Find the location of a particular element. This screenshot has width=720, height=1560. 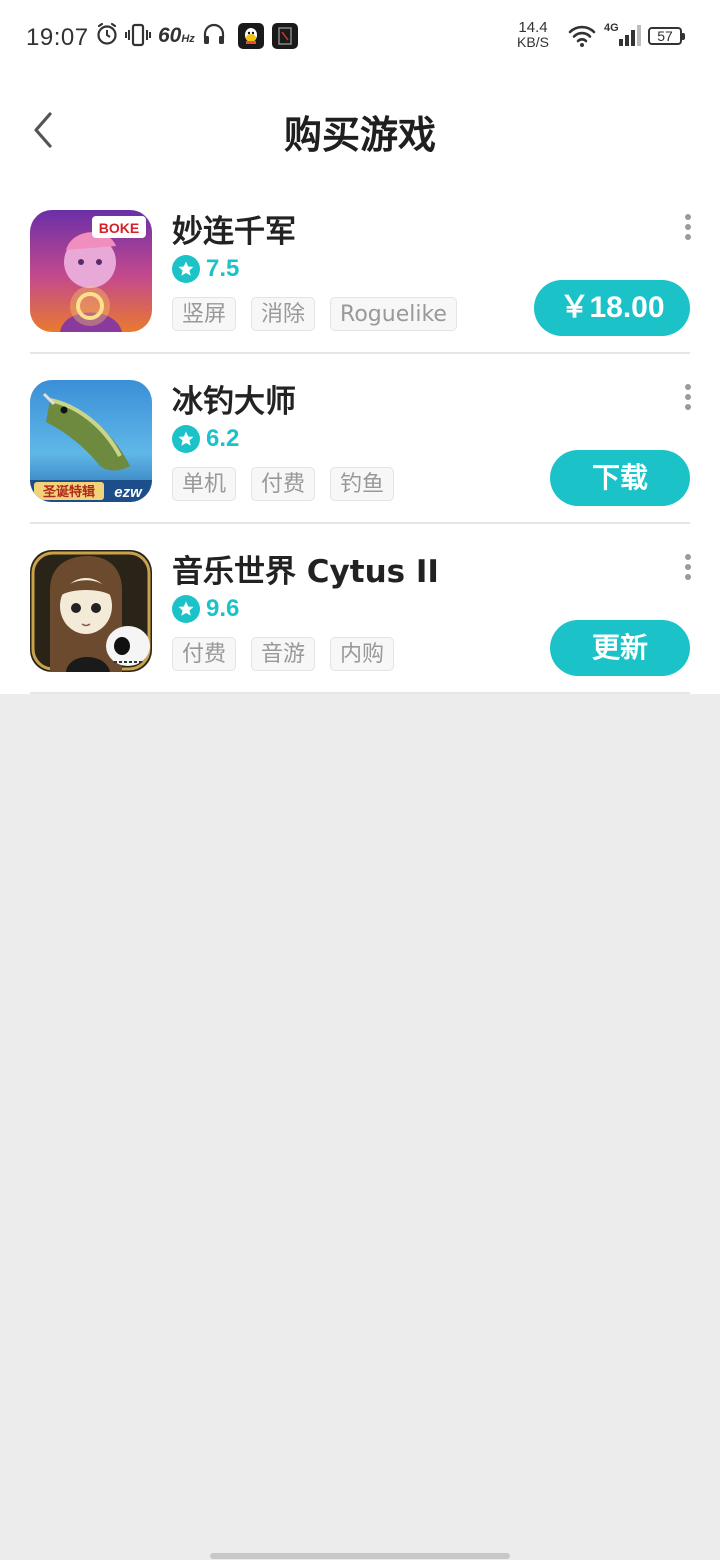

signal-icon: 4G is located at coordinates (624, 37).